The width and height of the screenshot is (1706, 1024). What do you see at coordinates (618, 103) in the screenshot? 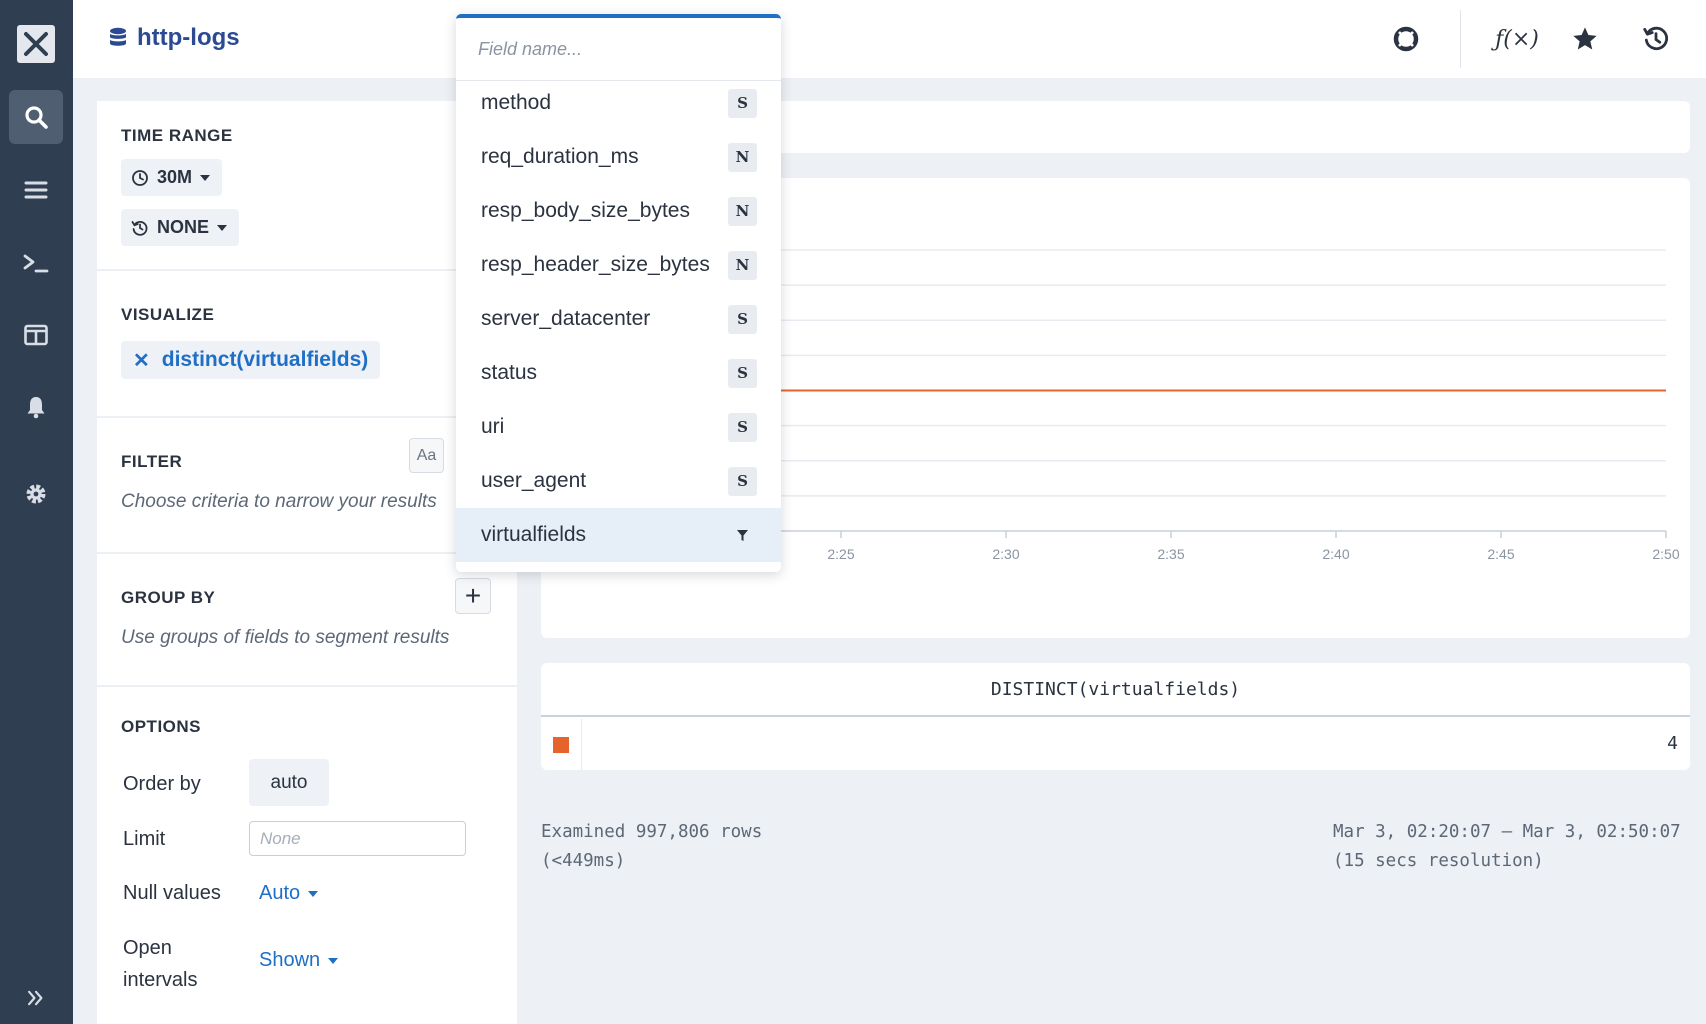
I see `field-option: method S` at bounding box center [618, 103].